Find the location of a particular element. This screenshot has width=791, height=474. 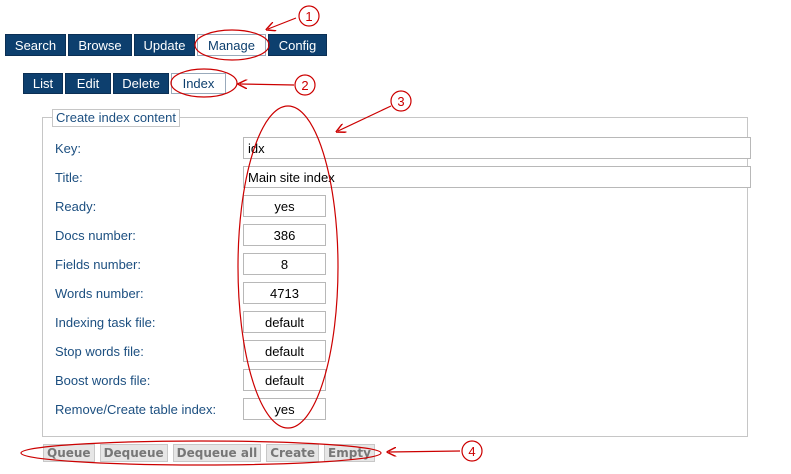

field-row-title: Title: is located at coordinates (69, 177).